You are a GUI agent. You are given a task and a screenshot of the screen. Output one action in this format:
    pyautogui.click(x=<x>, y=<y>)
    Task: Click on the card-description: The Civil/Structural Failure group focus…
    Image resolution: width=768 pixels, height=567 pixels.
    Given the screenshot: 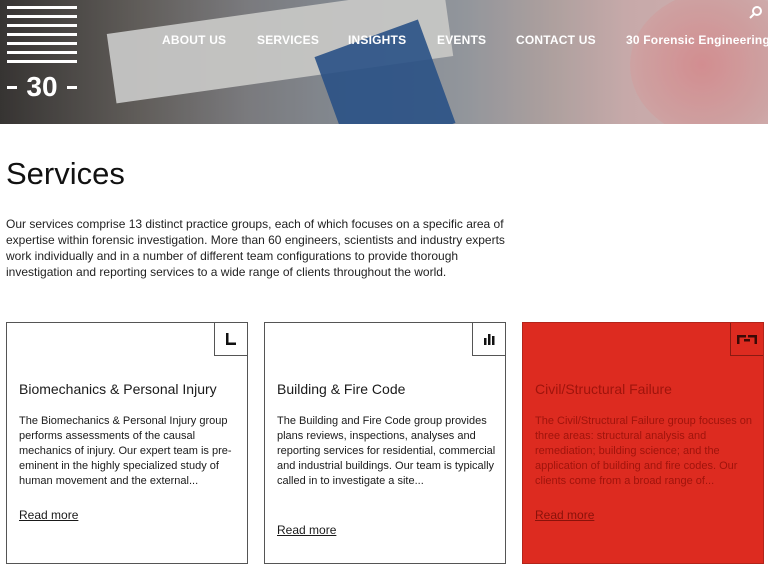 What is the action you would take?
    pyautogui.click(x=644, y=451)
    